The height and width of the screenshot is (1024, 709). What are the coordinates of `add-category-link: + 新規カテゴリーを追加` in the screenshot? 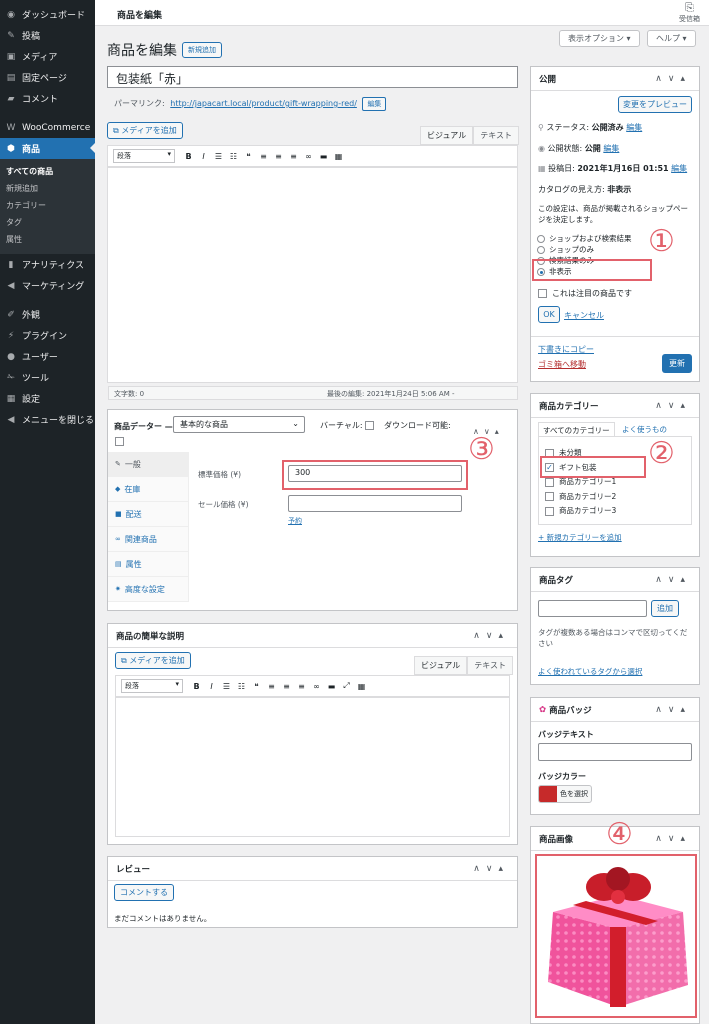 It's located at (580, 537).